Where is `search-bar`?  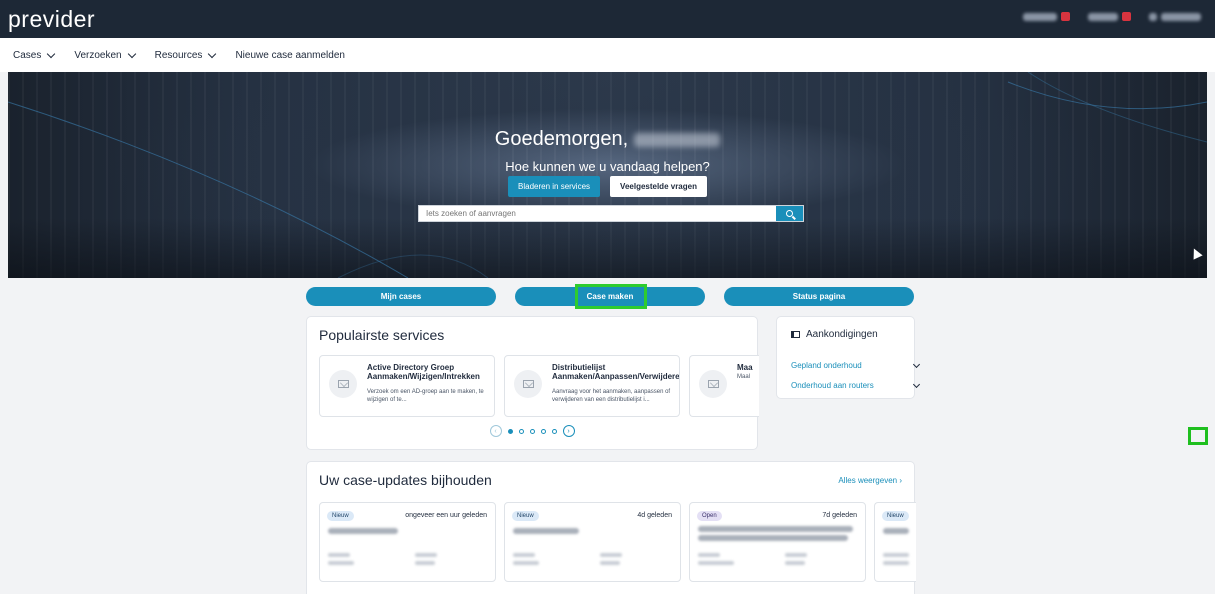
search-bar is located at coordinates (611, 213).